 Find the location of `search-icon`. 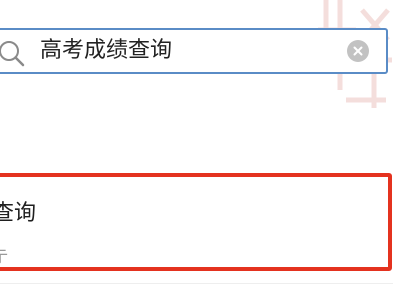

search-icon is located at coordinates (12, 54).